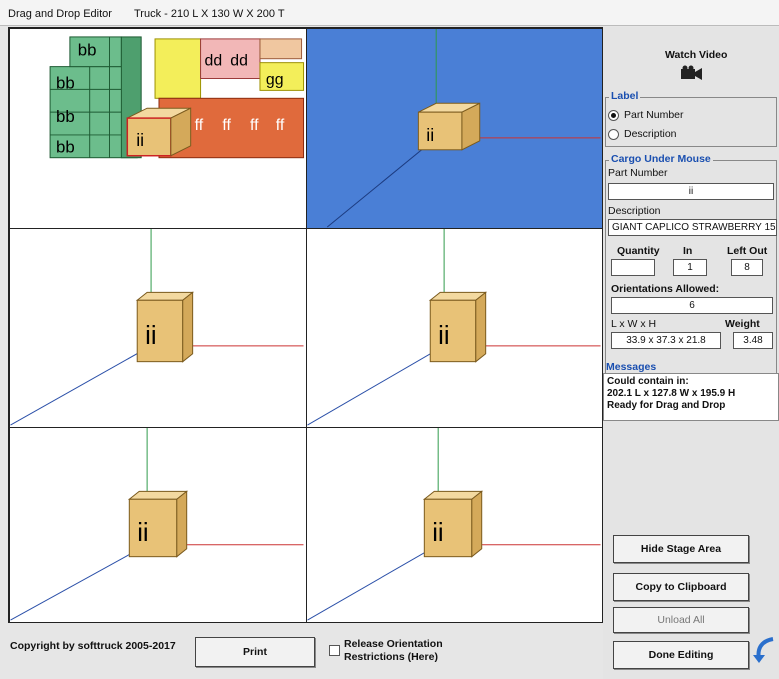 The height and width of the screenshot is (679, 779). What do you see at coordinates (140, 140) in the screenshot?
I see `selected-box-label: ii` at bounding box center [140, 140].